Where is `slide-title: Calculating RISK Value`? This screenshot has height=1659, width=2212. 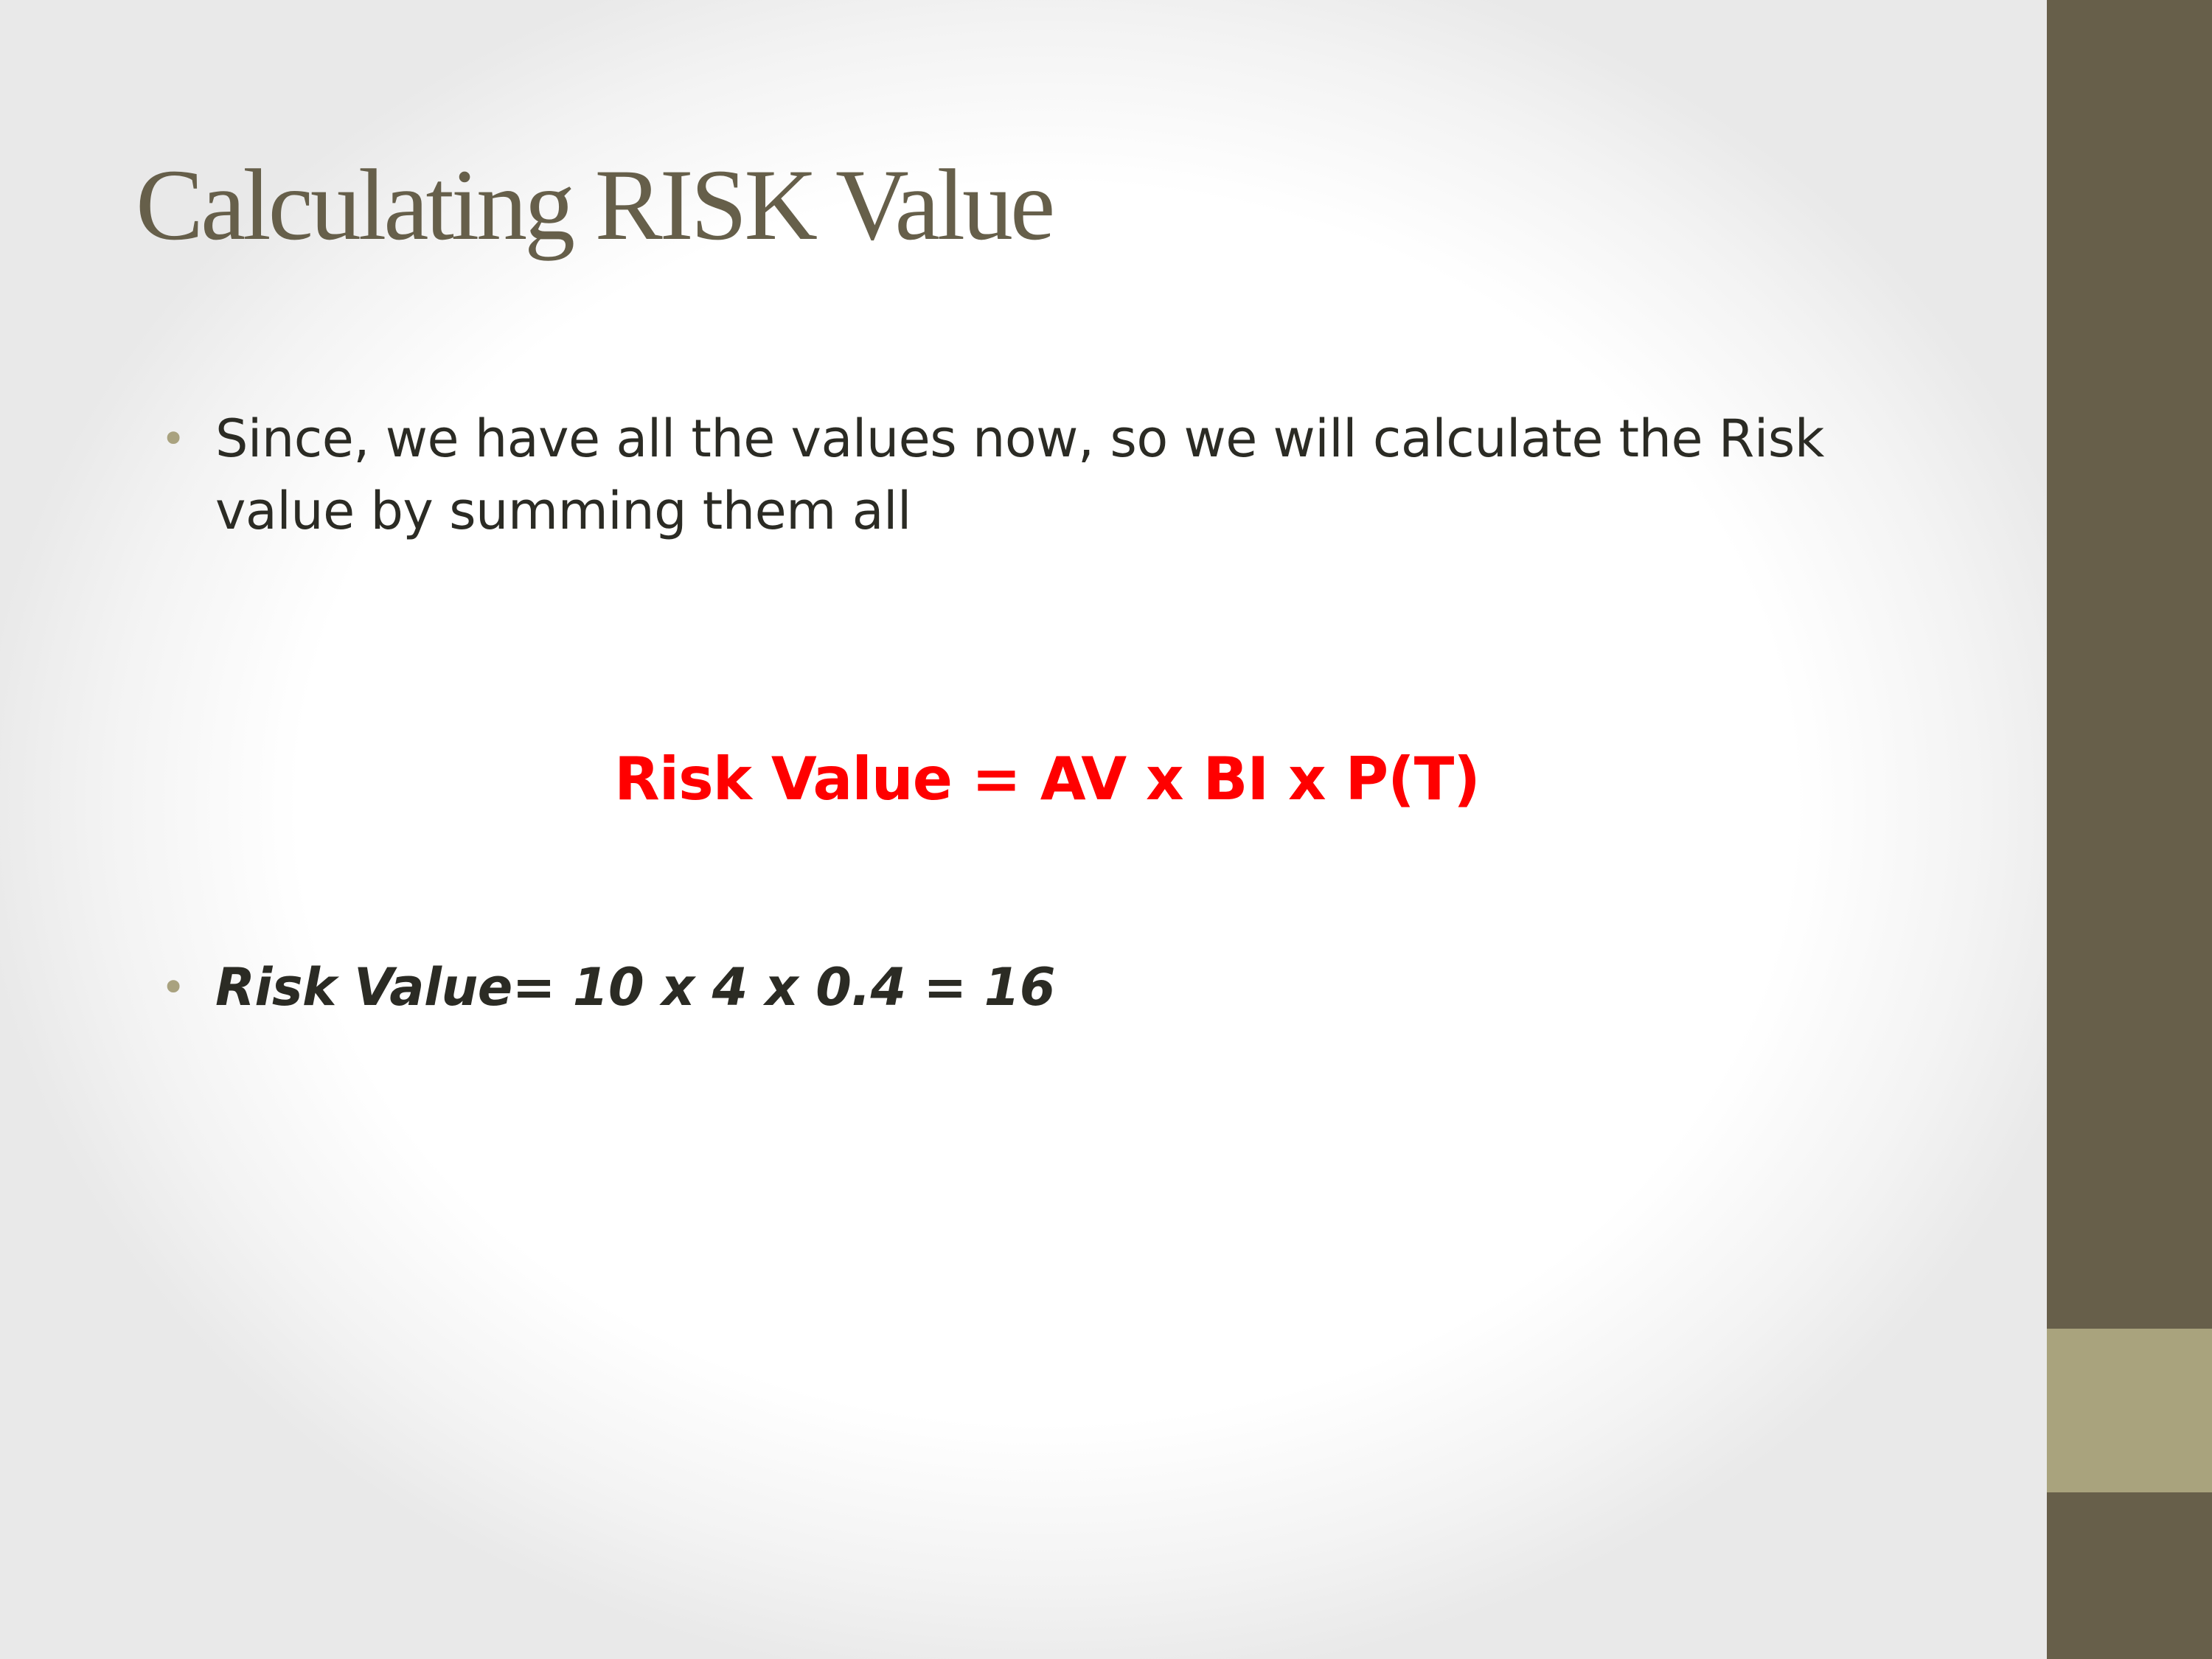
slide-title: Calculating RISK Value is located at coordinates (595, 204).